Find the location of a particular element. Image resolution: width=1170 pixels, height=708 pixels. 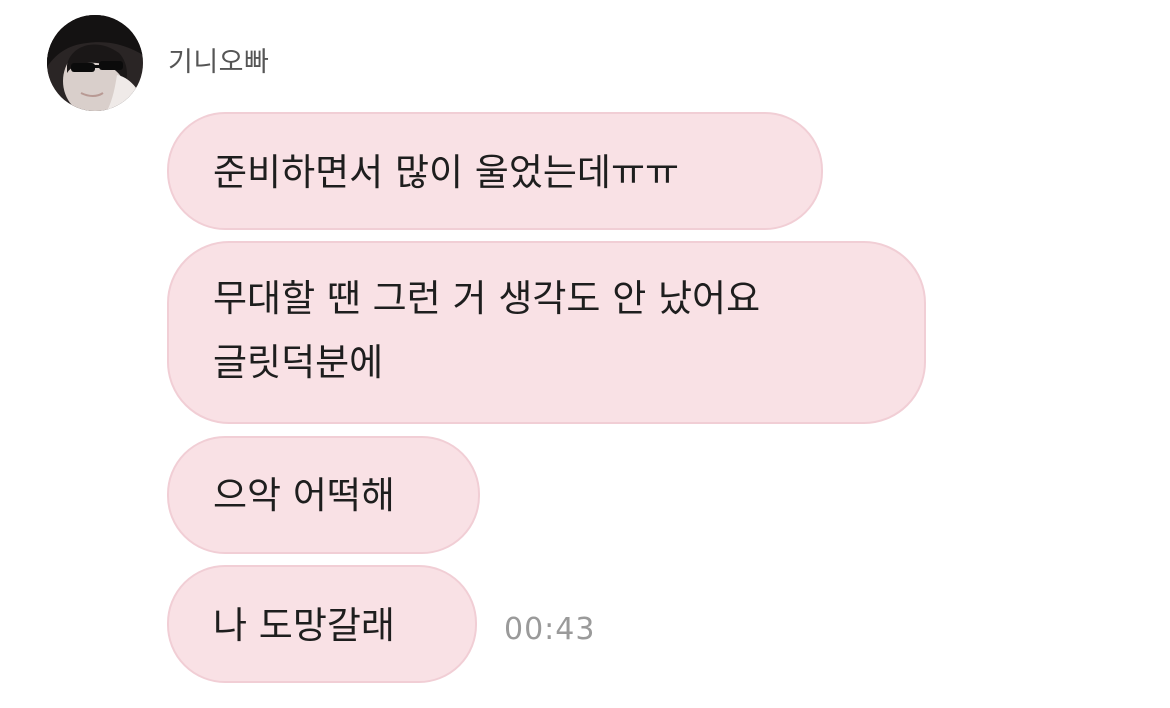

message-text: 글릿덕분에 is located at coordinates (298, 362).